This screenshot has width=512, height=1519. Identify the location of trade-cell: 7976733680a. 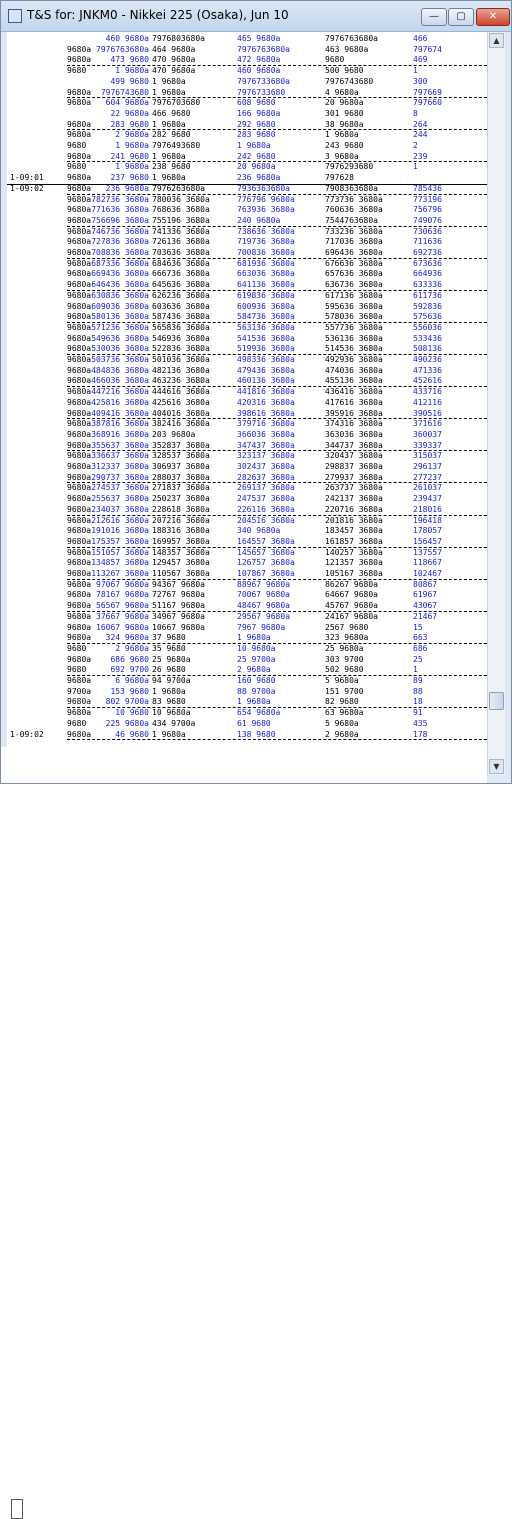
(263, 81).